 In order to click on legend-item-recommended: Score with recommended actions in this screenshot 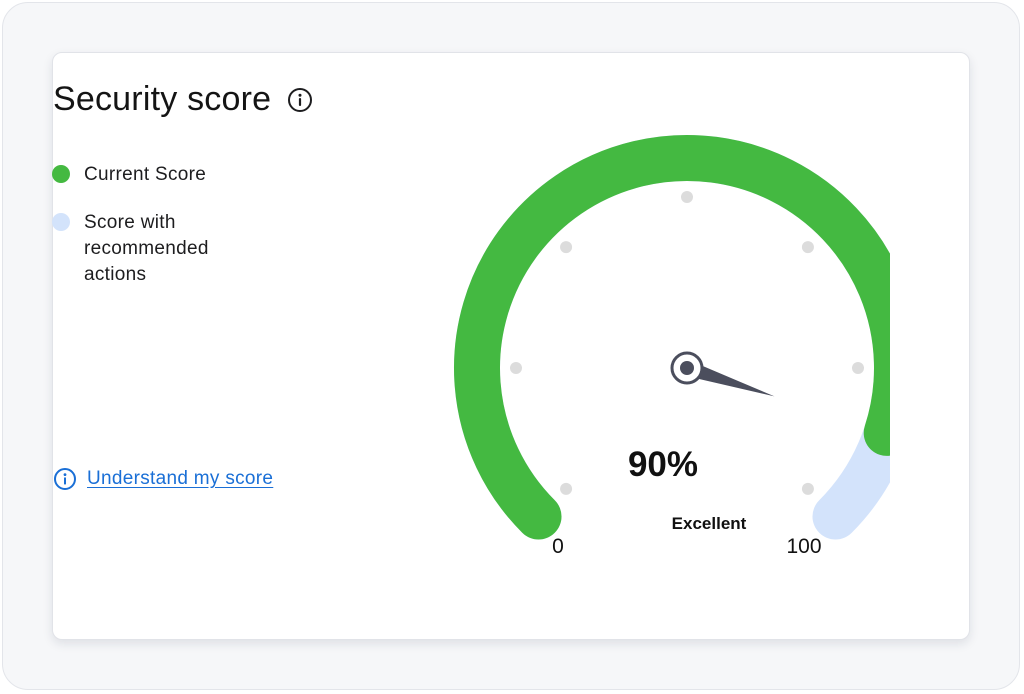, I will do `click(143, 249)`.